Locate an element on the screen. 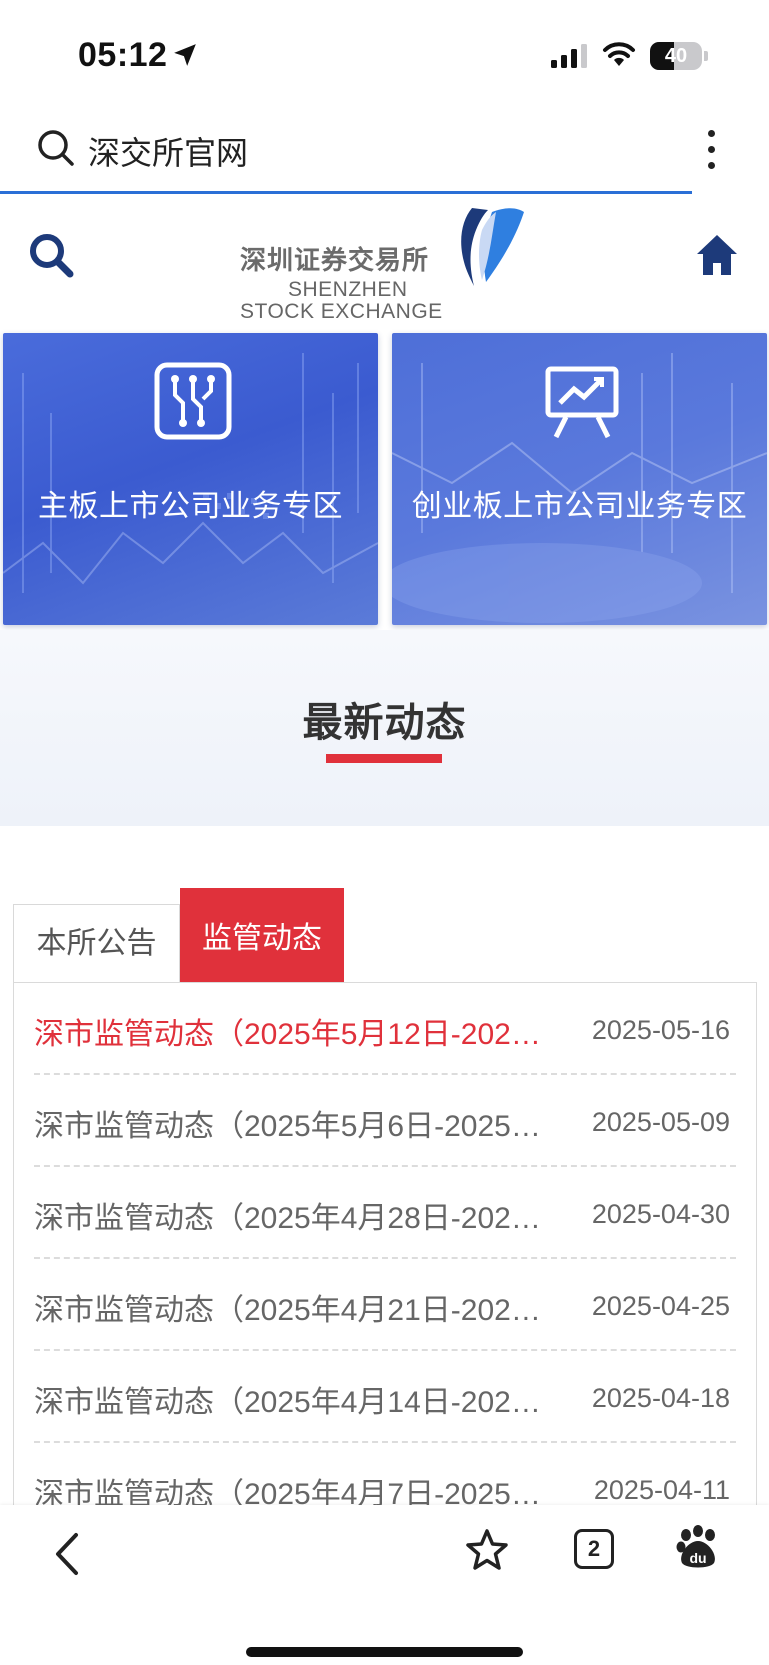  search-query: 深交所官网 is located at coordinates (168, 151).